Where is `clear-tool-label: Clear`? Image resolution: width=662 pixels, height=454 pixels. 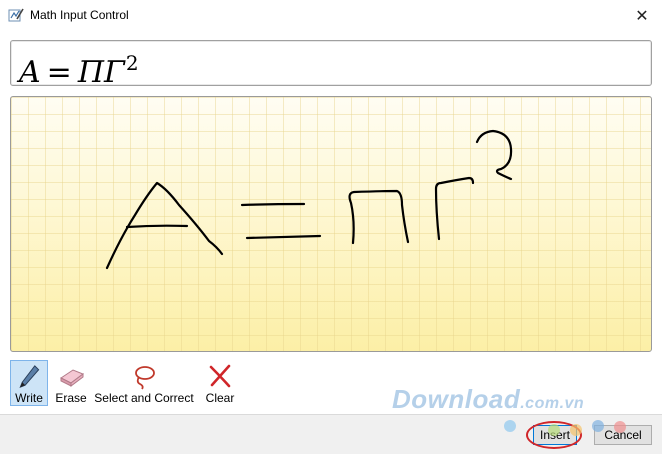
clear-tool-label: Clear is located at coordinates (220, 398).